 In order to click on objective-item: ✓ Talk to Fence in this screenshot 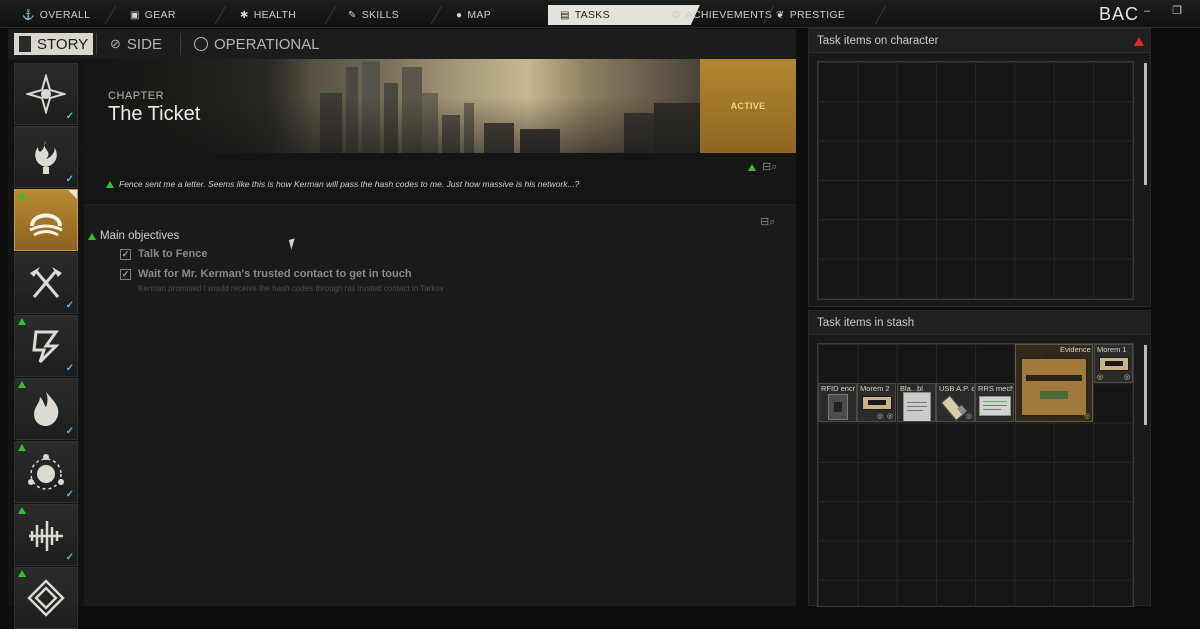, I will do `click(163, 254)`.